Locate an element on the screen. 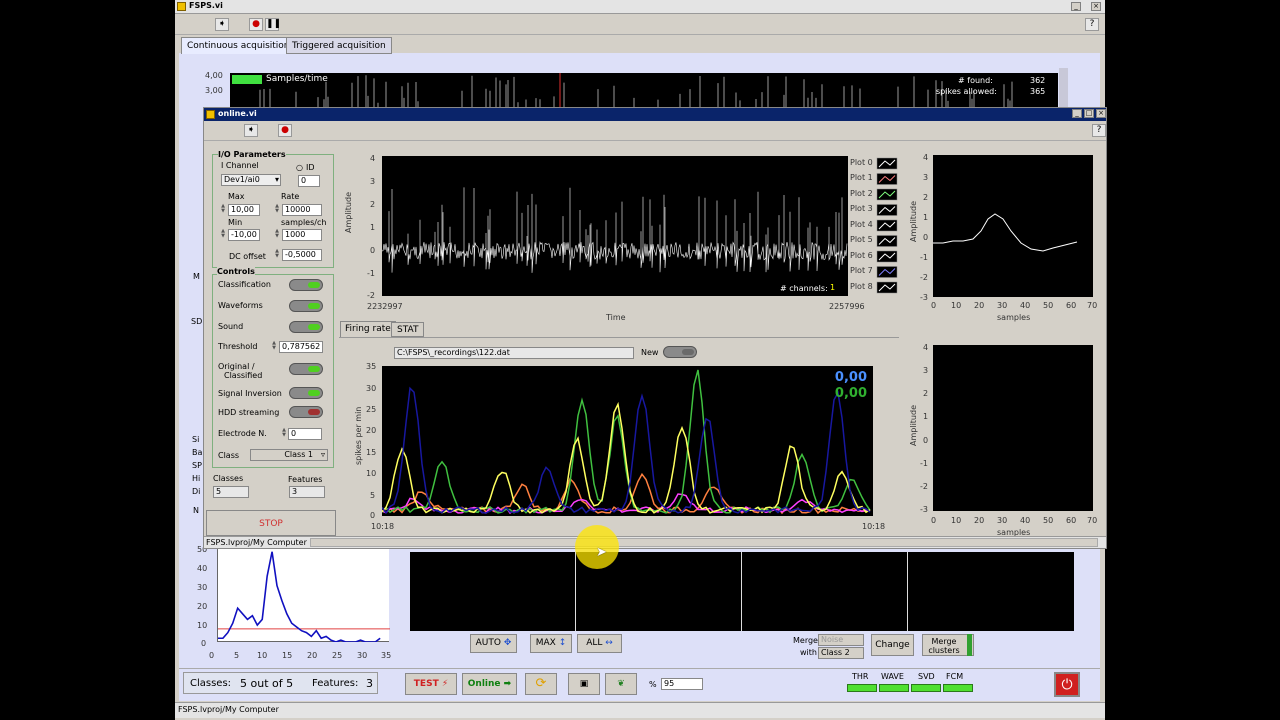 The height and width of the screenshot is (720, 1280). wave2-xtick: 30 is located at coordinates (1002, 520).